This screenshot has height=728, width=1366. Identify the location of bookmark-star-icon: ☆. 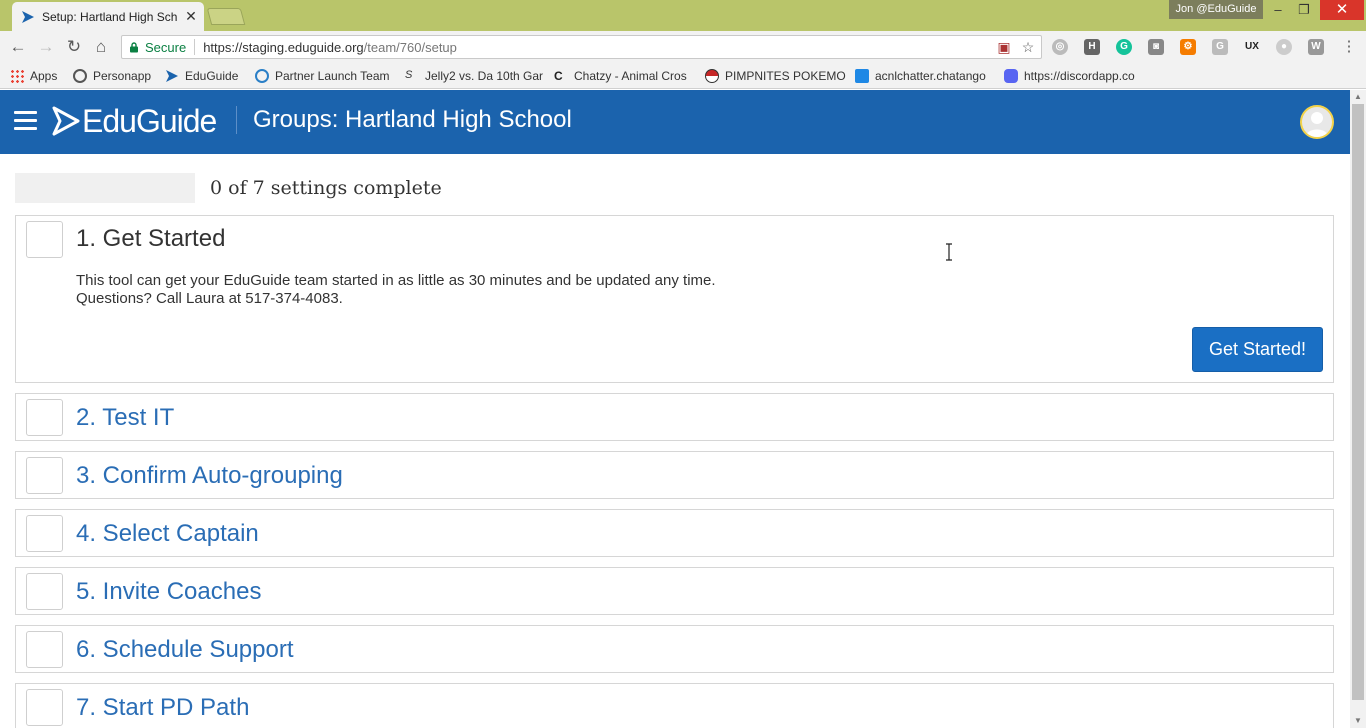
(1028, 47).